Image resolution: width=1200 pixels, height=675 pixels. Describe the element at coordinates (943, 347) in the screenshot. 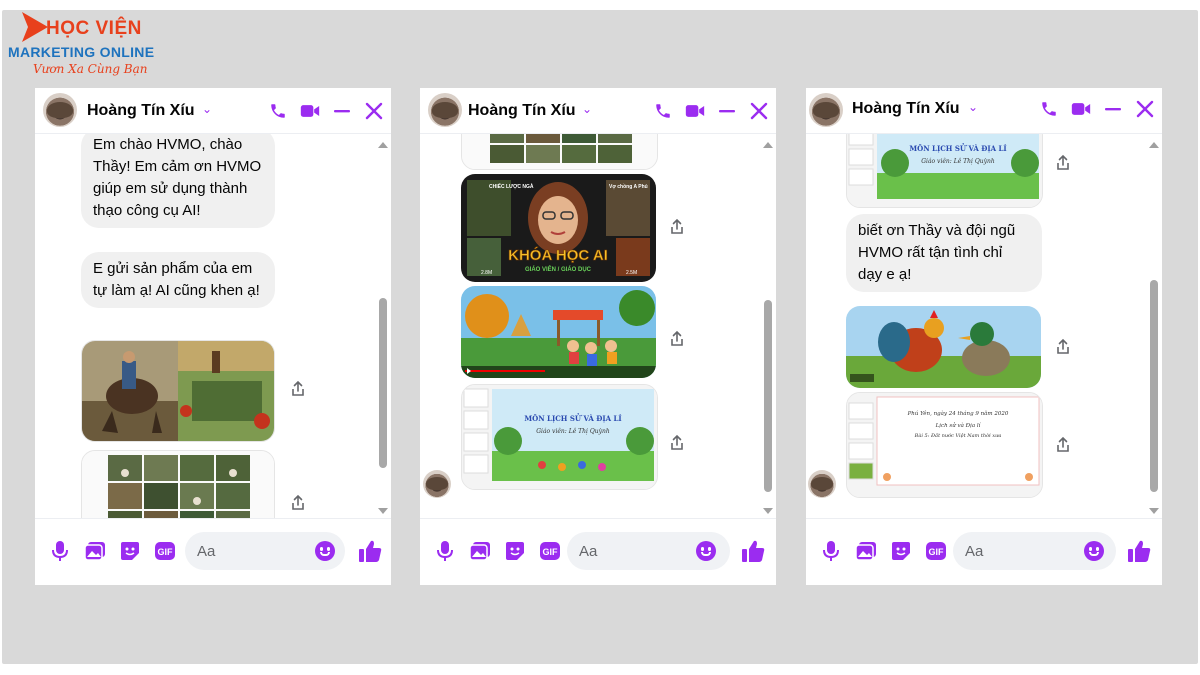

I see `rooster-duck-image` at that location.